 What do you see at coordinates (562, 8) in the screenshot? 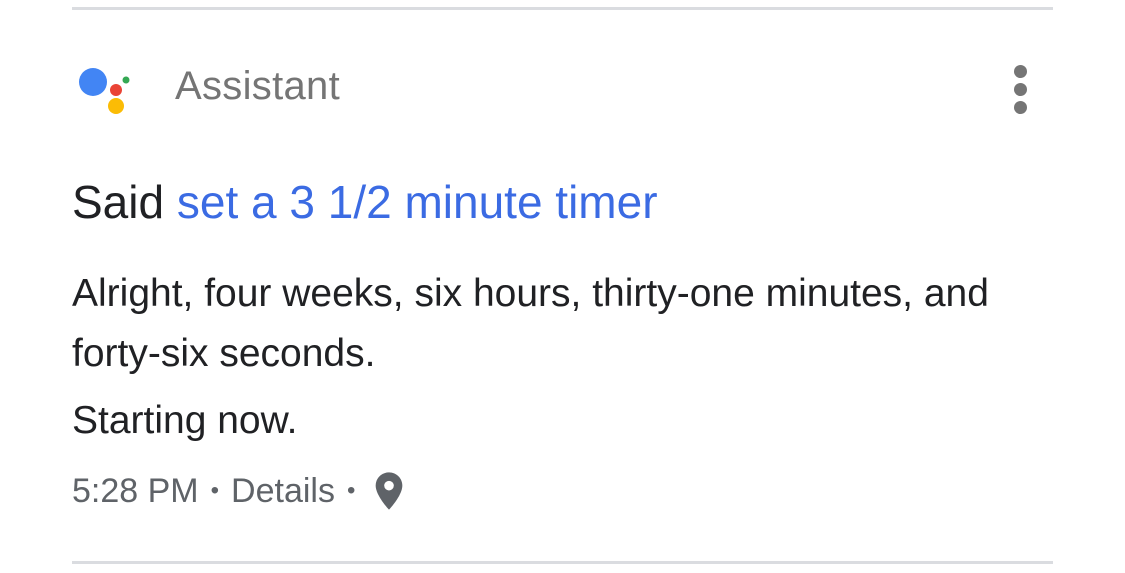
I see `top-divider` at bounding box center [562, 8].